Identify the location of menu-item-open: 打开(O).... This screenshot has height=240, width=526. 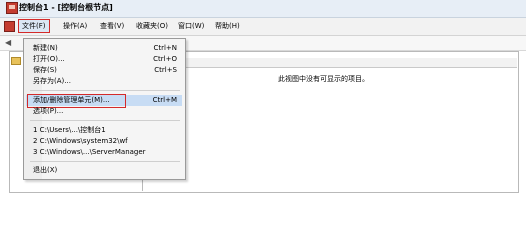
(49, 59).